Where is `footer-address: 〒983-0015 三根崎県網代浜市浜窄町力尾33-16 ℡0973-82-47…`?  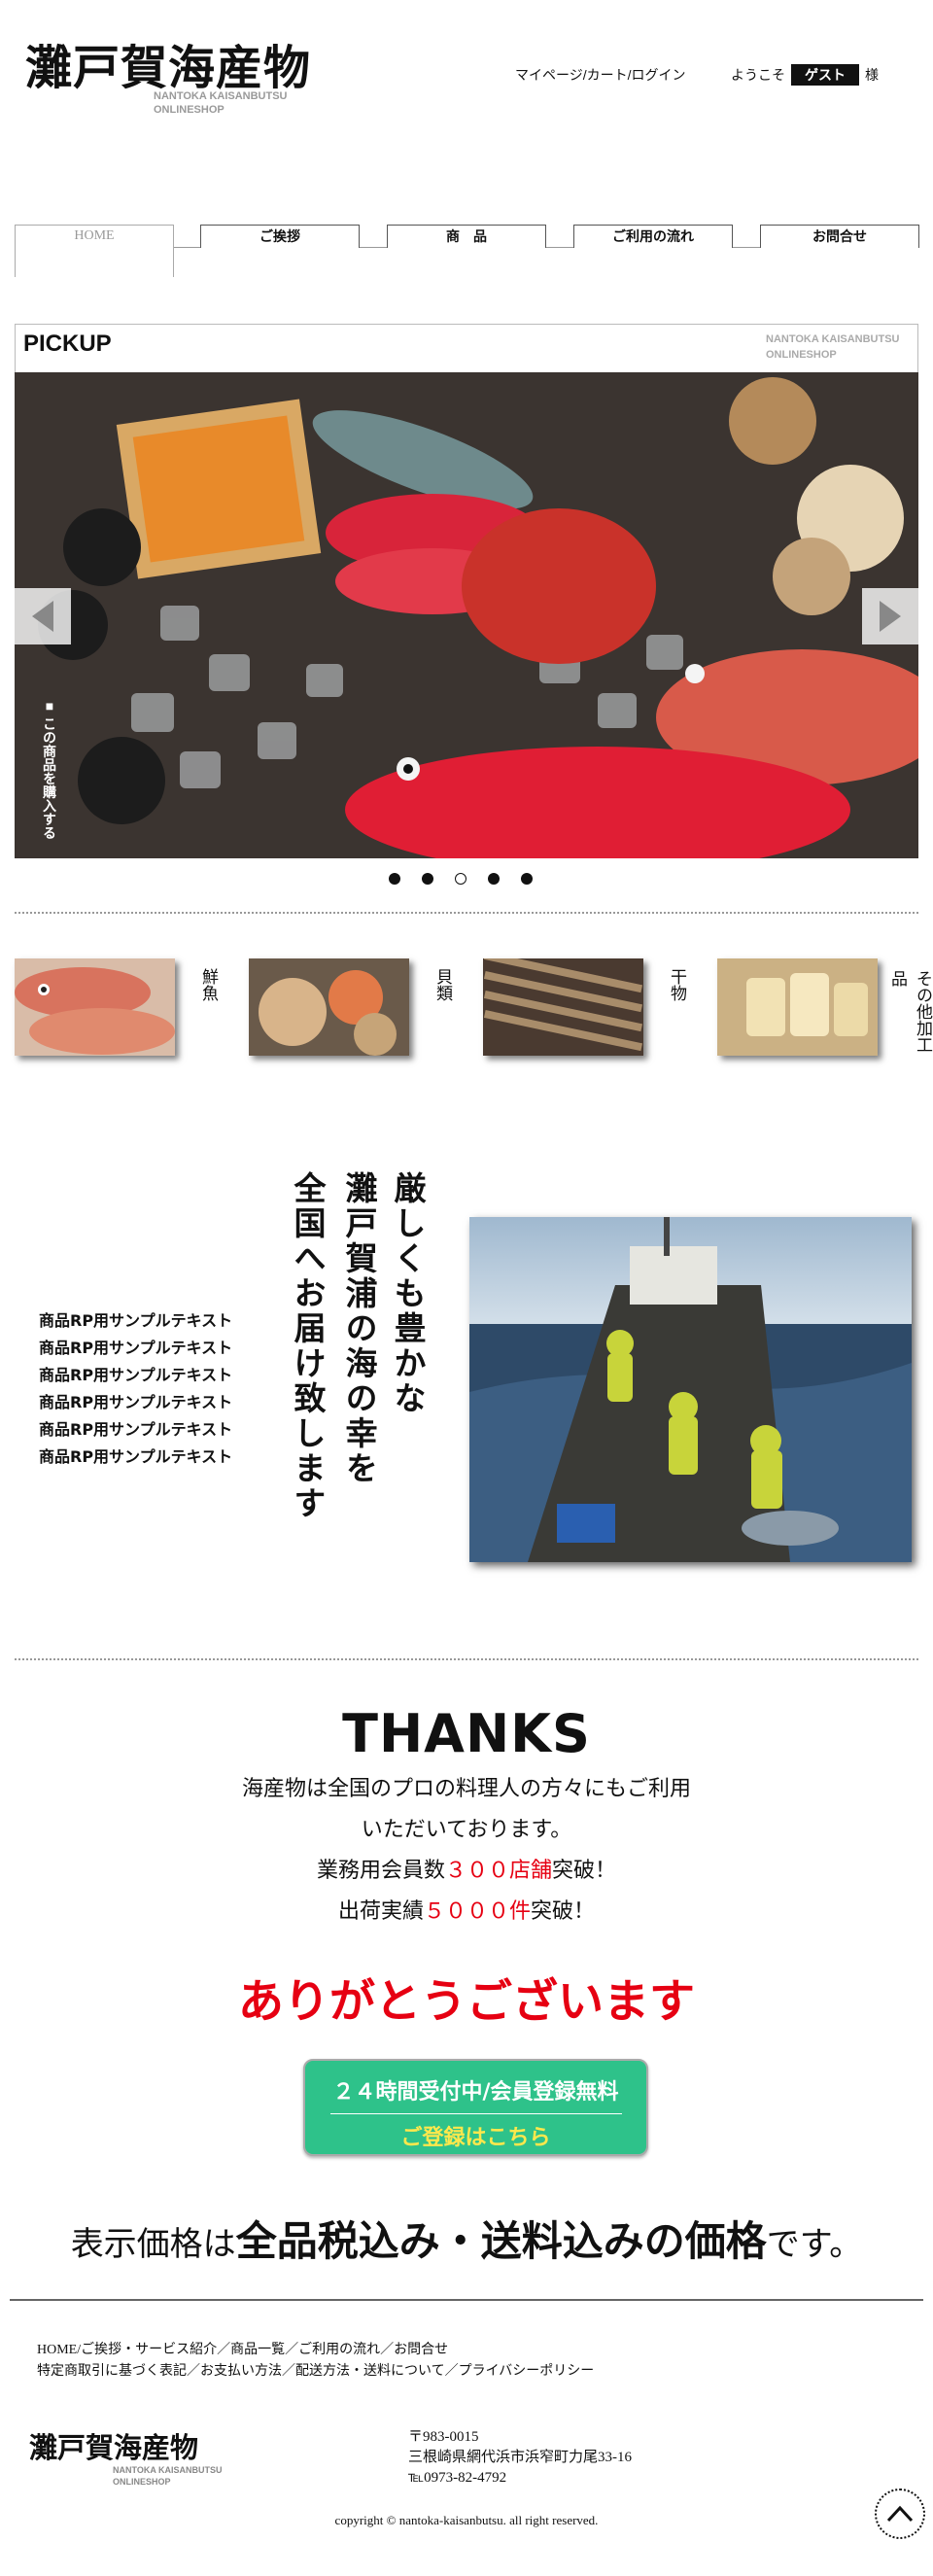
footer-address: 〒983-0015 三根崎県網代浜市浜窄町力尾33-16 ℡0973-82-47… is located at coordinates (520, 2458).